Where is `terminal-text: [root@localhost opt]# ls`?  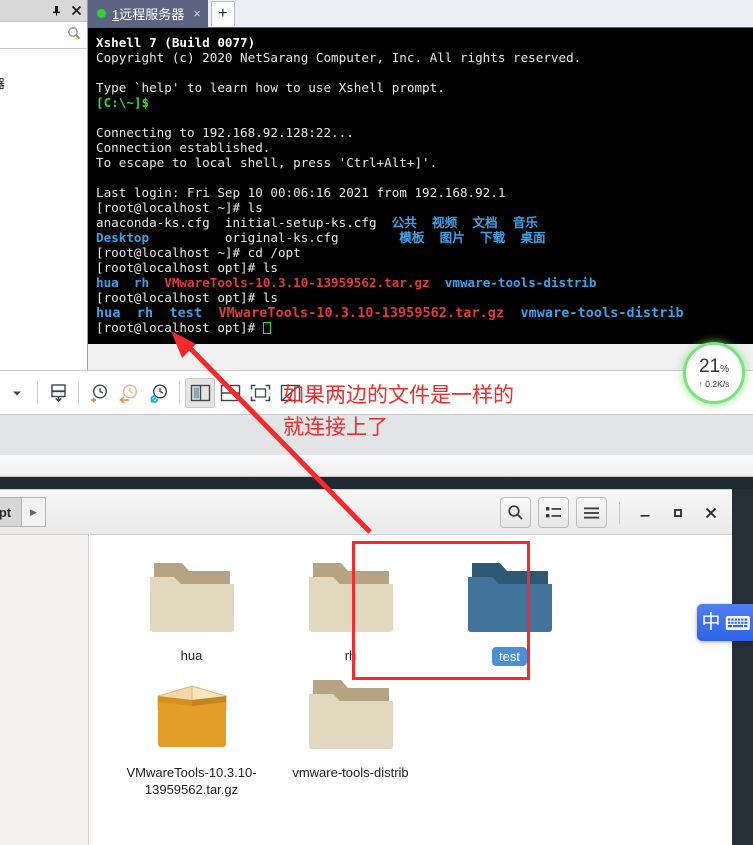 terminal-text: [root@localhost opt]# ls is located at coordinates (187, 267).